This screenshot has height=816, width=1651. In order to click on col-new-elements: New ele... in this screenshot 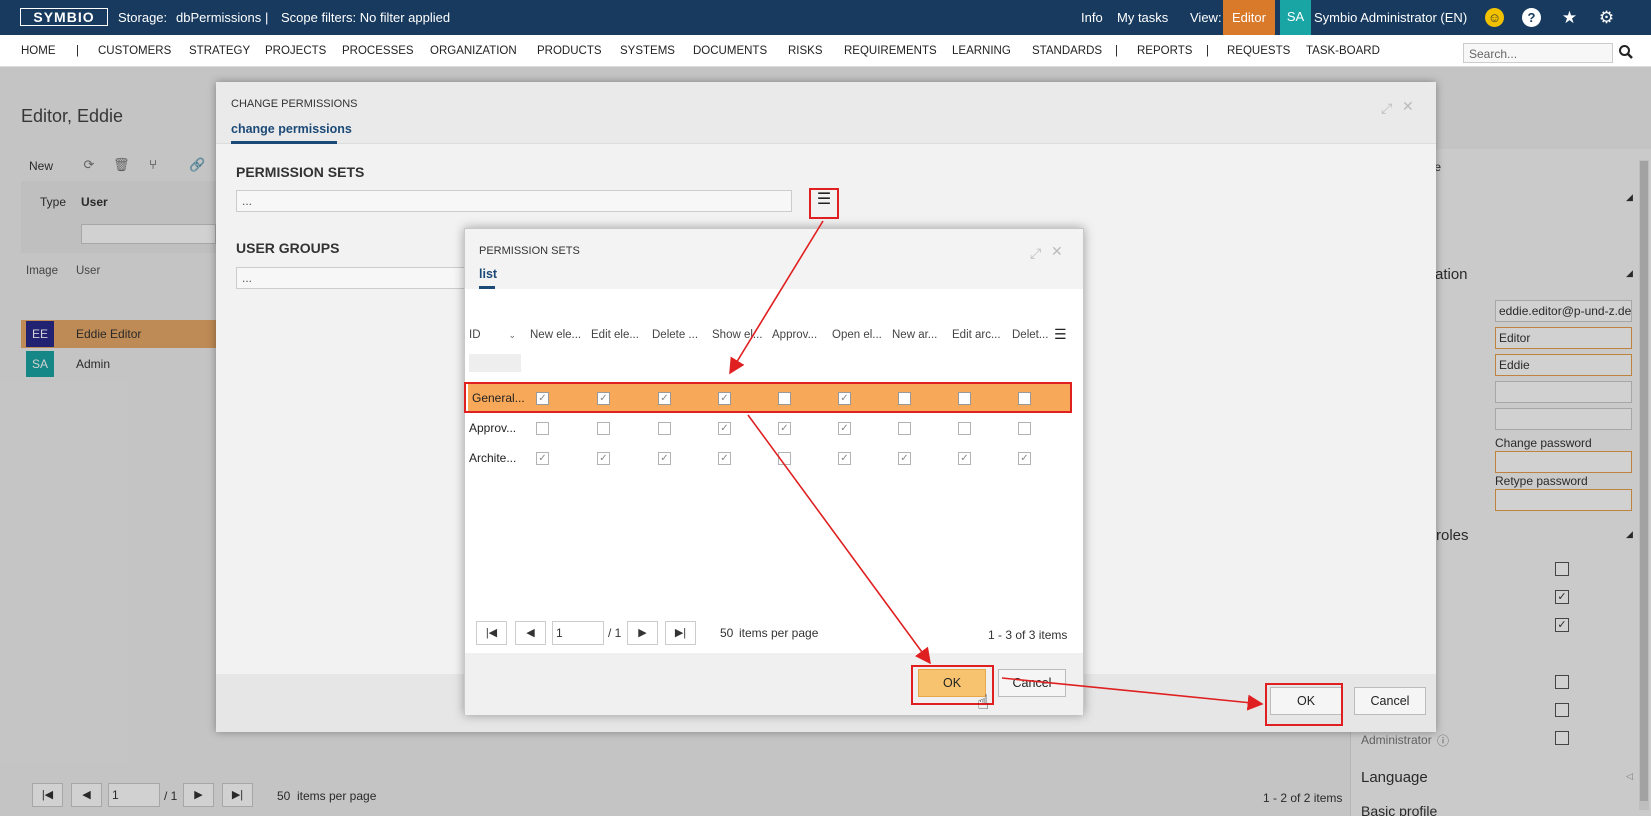, I will do `click(555, 335)`.